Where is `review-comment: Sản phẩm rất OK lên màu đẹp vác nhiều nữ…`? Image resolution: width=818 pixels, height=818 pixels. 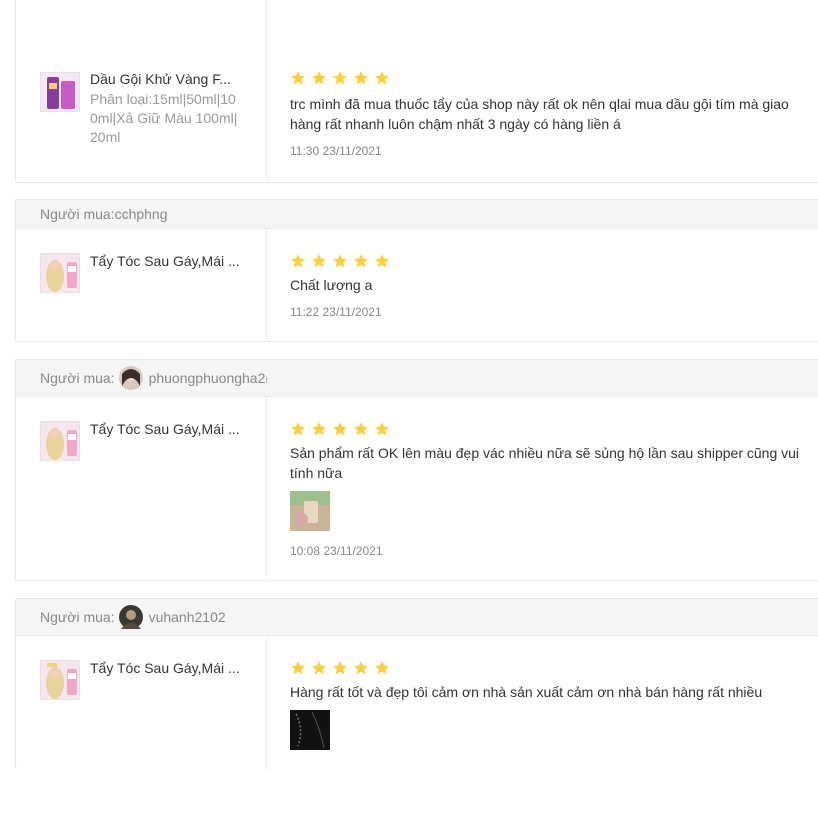
review-comment: Sản phẩm rất OK lên màu đẹp vác nhiều nữ… is located at coordinates (545, 463).